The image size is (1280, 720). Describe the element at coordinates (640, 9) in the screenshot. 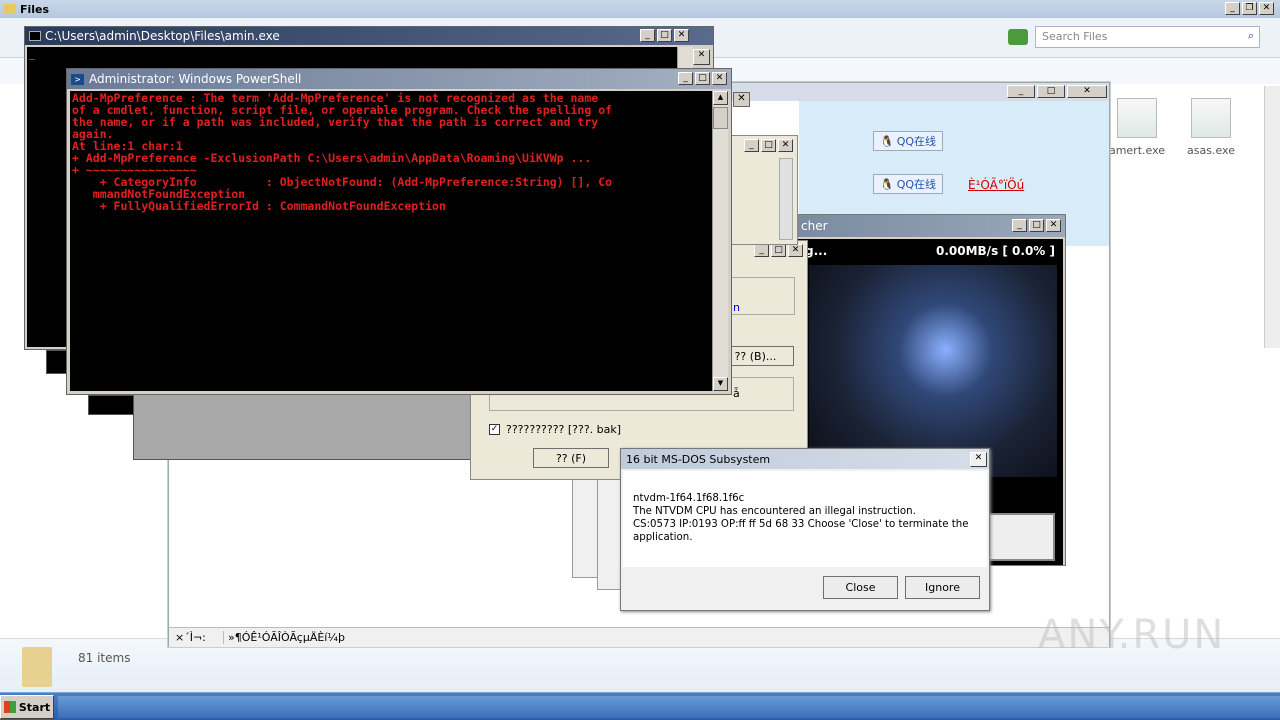

I see `explorer-titlebar: Files _ ❐ ✕` at that location.